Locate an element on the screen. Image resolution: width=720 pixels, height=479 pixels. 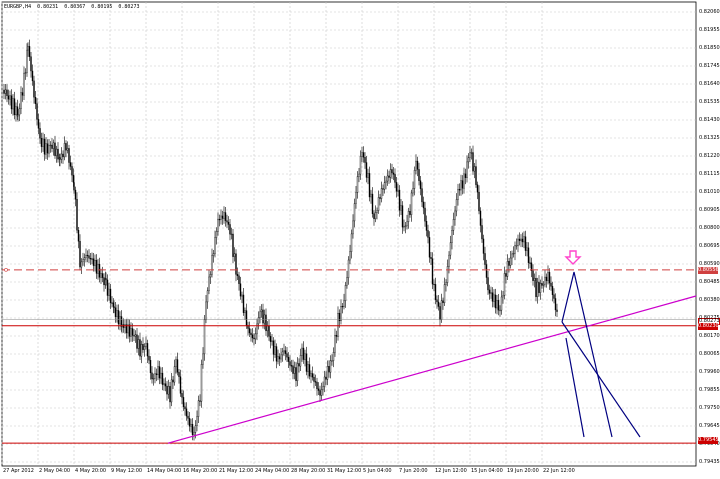
time-axis-label: 27 Apr 2012 is located at coordinates (18, 471).